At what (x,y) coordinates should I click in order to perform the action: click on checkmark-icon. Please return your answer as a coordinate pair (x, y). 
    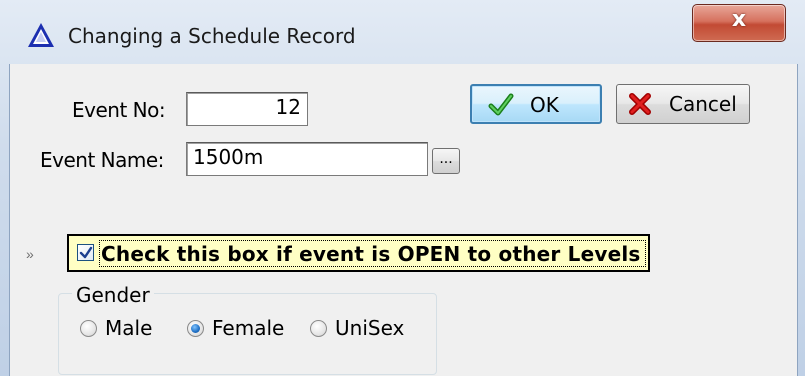
    Looking at the image, I should click on (86, 252).